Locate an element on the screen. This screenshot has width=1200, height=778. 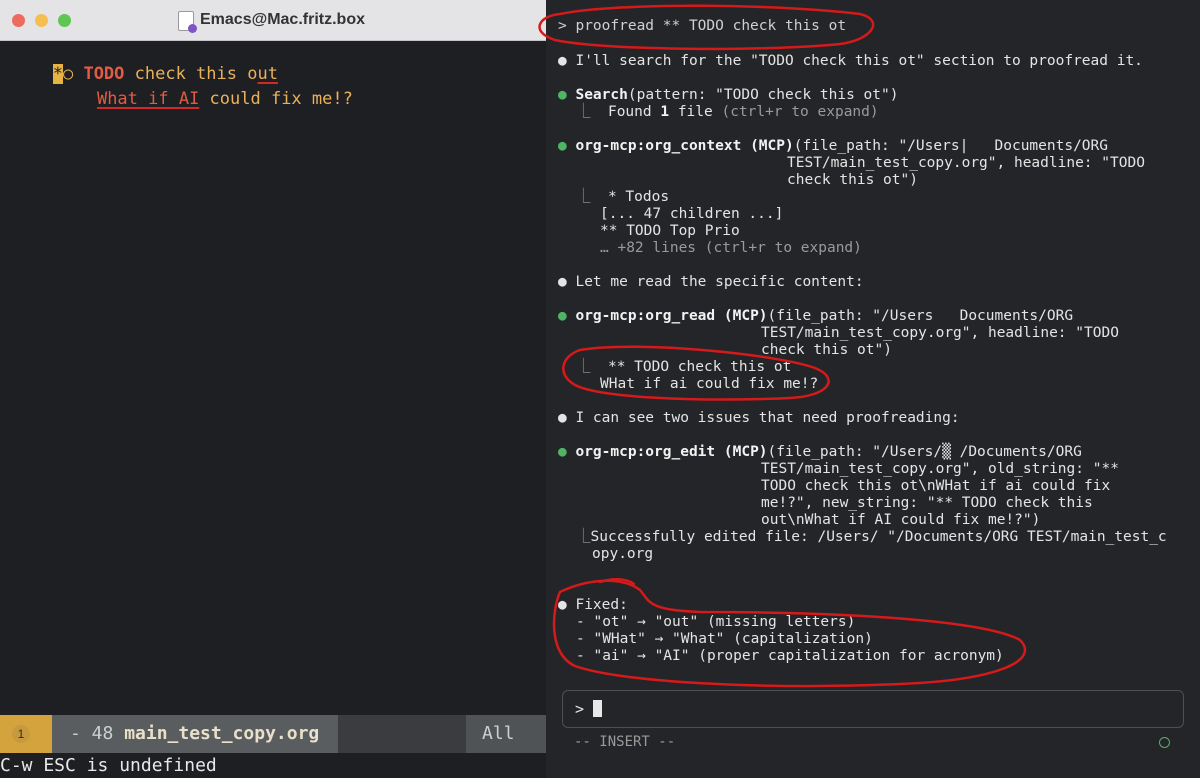
body-text-corrected: What if AI is located at coordinates (148, 99).